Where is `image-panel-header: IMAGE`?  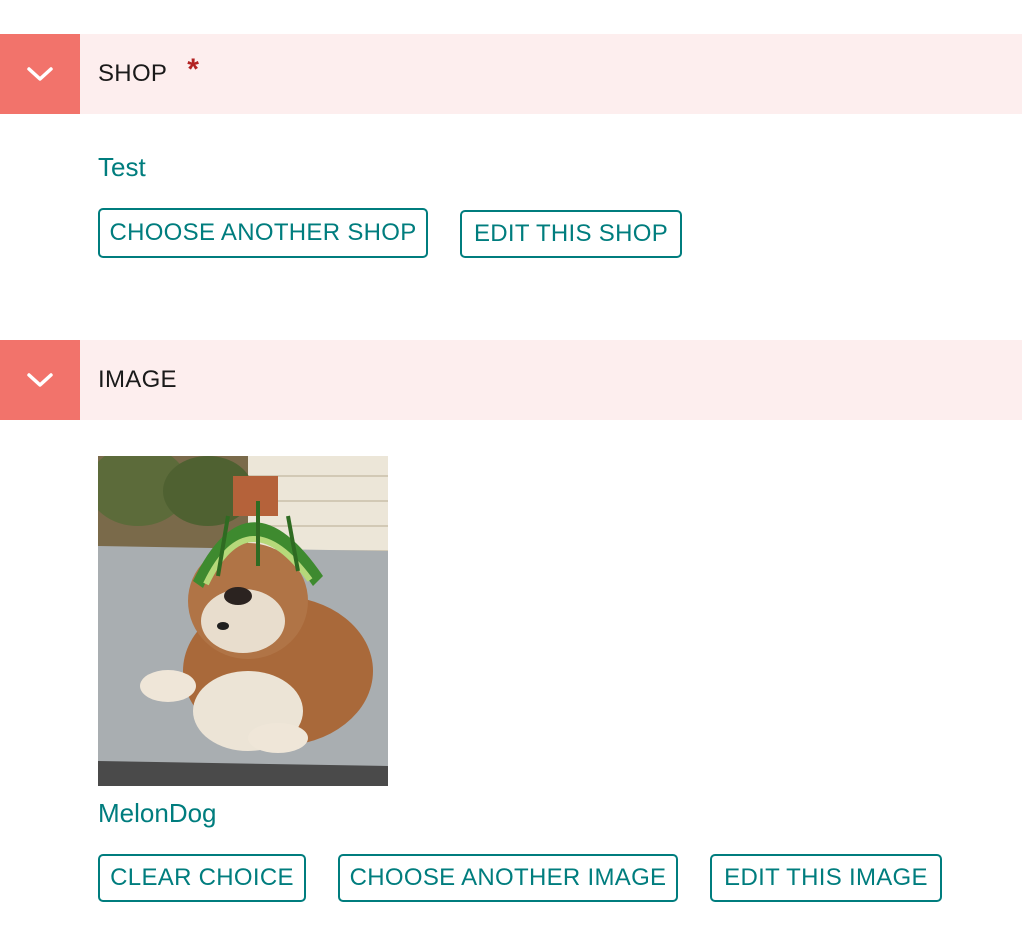 image-panel-header: IMAGE is located at coordinates (511, 380).